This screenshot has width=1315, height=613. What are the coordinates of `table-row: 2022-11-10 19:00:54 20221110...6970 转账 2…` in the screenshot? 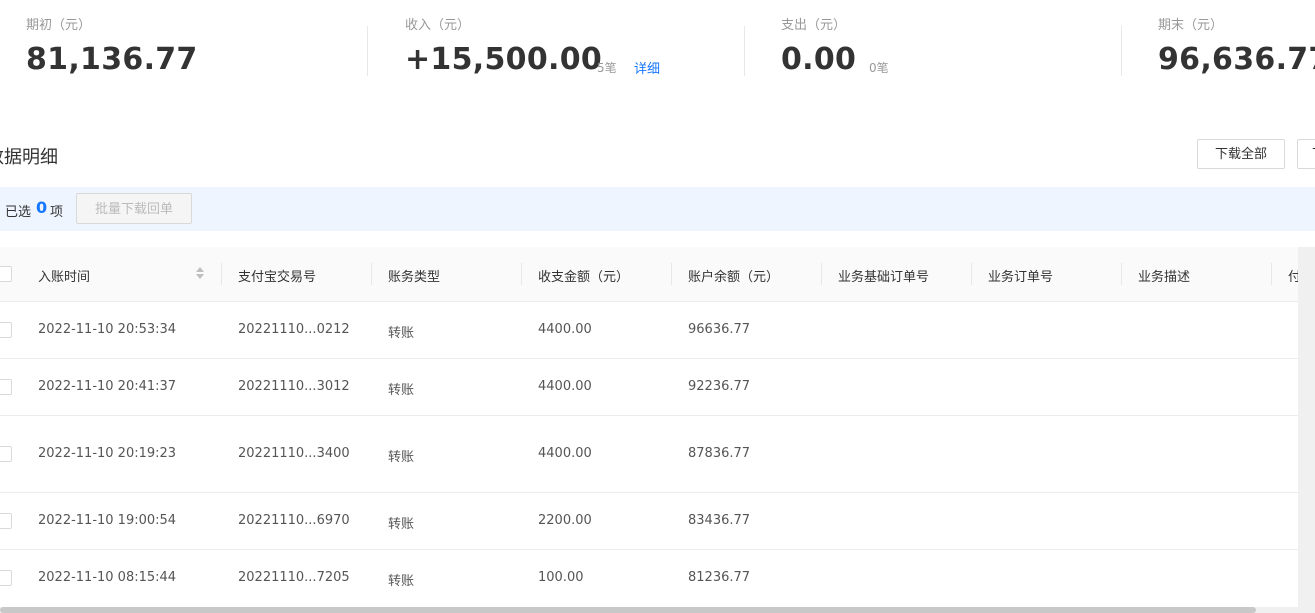 It's located at (657, 521).